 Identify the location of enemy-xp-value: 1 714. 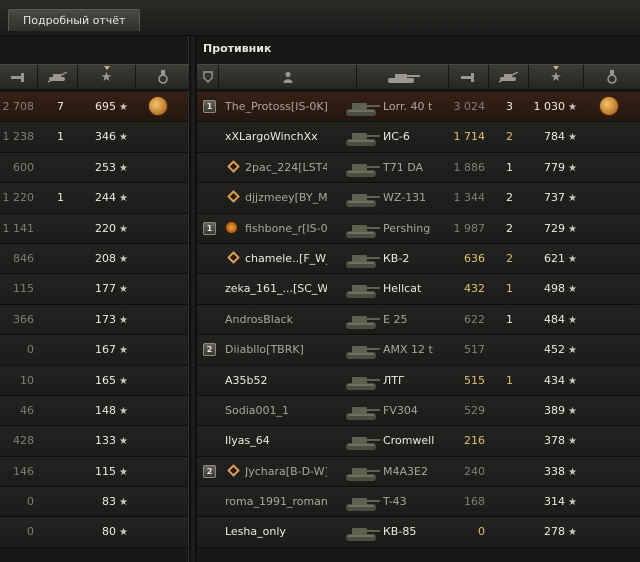
(469, 137).